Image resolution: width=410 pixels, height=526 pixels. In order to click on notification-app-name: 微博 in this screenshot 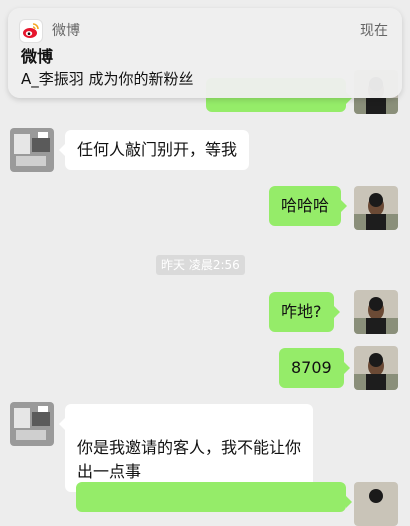, I will do `click(66, 31)`.